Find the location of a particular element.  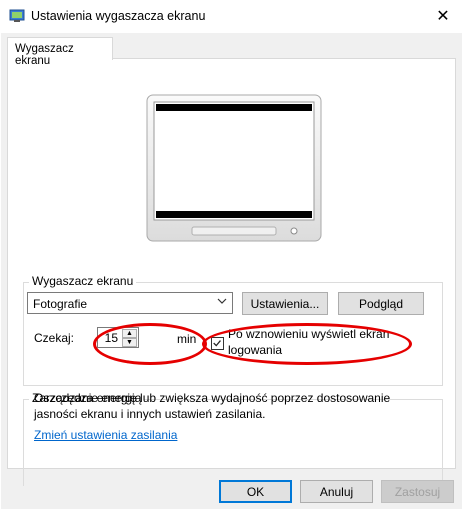

stepper-down-button: ▼ is located at coordinates (129, 342).